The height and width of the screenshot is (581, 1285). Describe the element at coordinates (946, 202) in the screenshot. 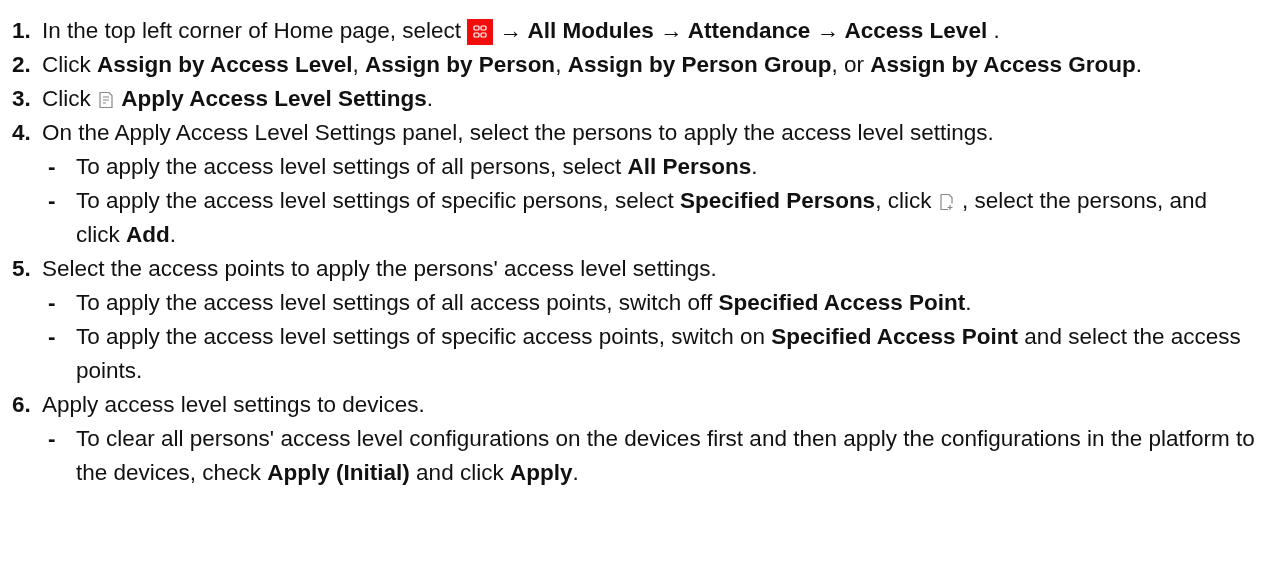

I see `add-file-icon` at that location.